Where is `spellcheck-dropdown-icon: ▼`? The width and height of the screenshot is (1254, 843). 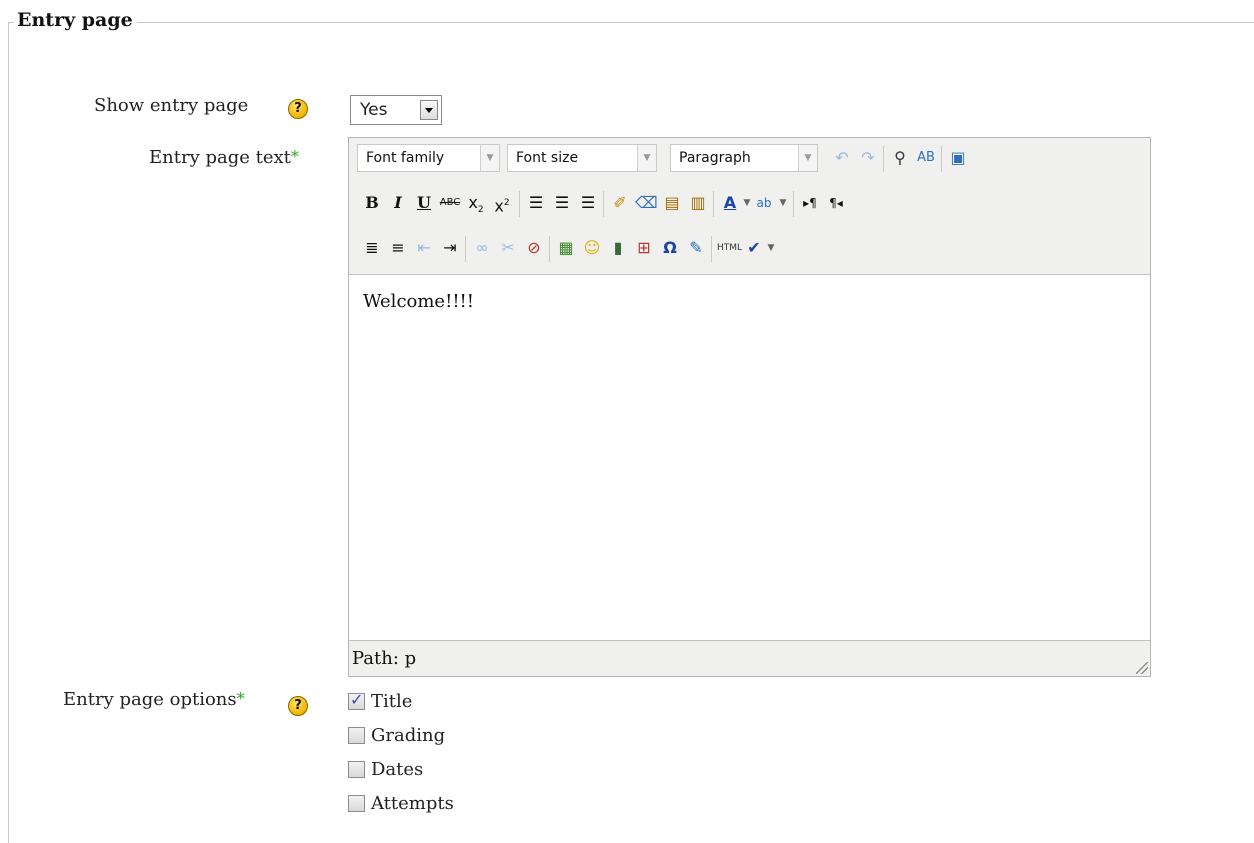
spellcheck-dropdown-icon: ▼ is located at coordinates (771, 248).